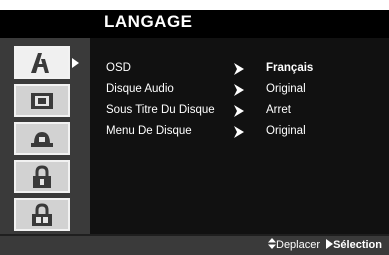 The width and height of the screenshot is (389, 255). What do you see at coordinates (194, 24) in the screenshot?
I see `title-bar: LANGAGE` at bounding box center [194, 24].